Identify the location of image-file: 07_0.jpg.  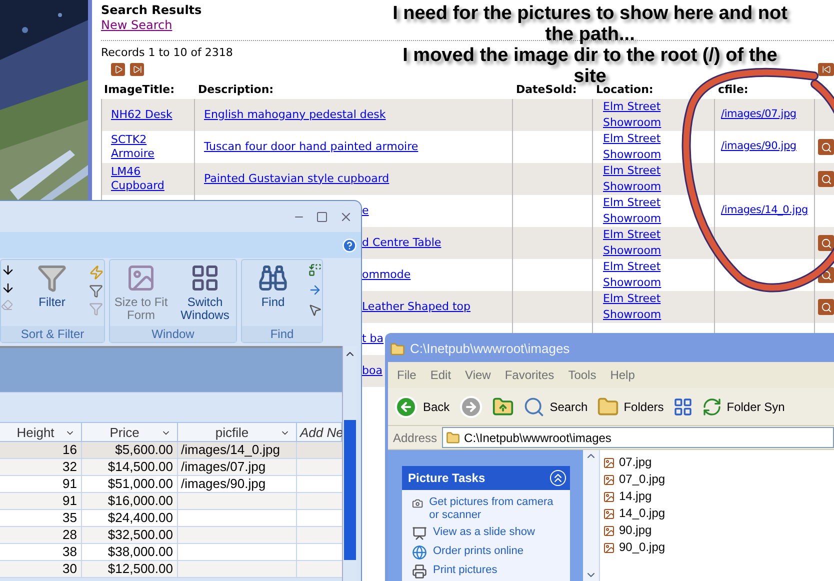
(634, 479).